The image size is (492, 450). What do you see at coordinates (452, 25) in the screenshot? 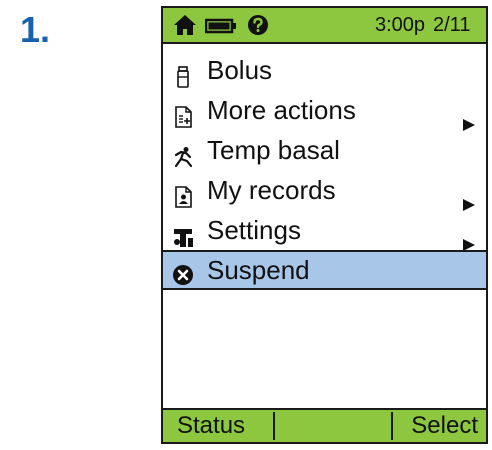
I see `page-indicator: 2/11` at bounding box center [452, 25].